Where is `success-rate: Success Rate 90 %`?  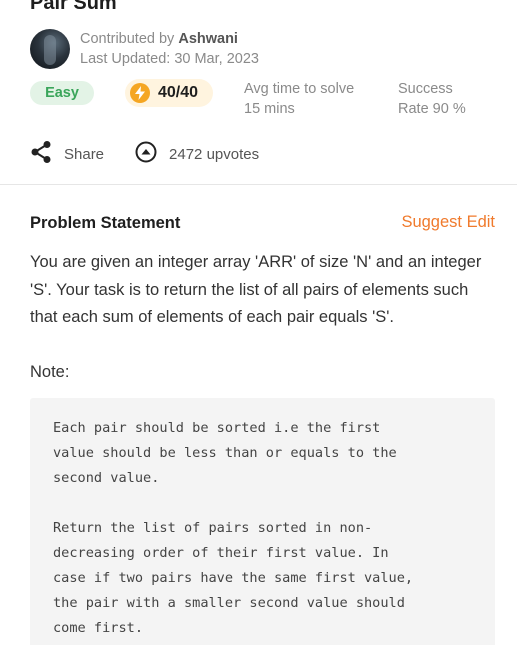
success-rate: Success Rate 90 % is located at coordinates (432, 99).